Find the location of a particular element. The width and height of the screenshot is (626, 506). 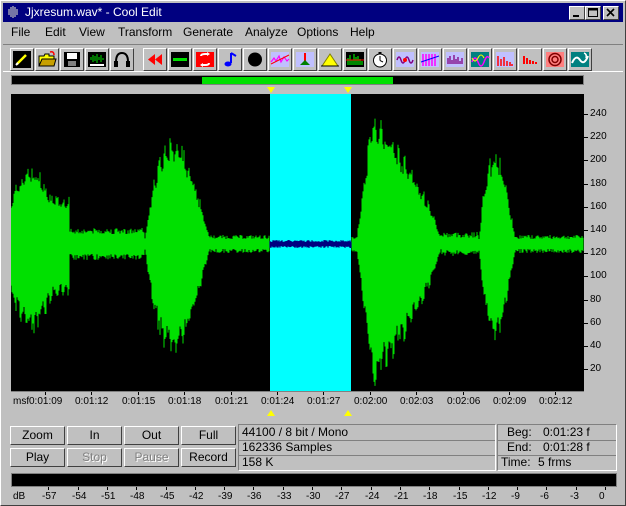

amplitude-tick-label: 160 is located at coordinates (598, 206).